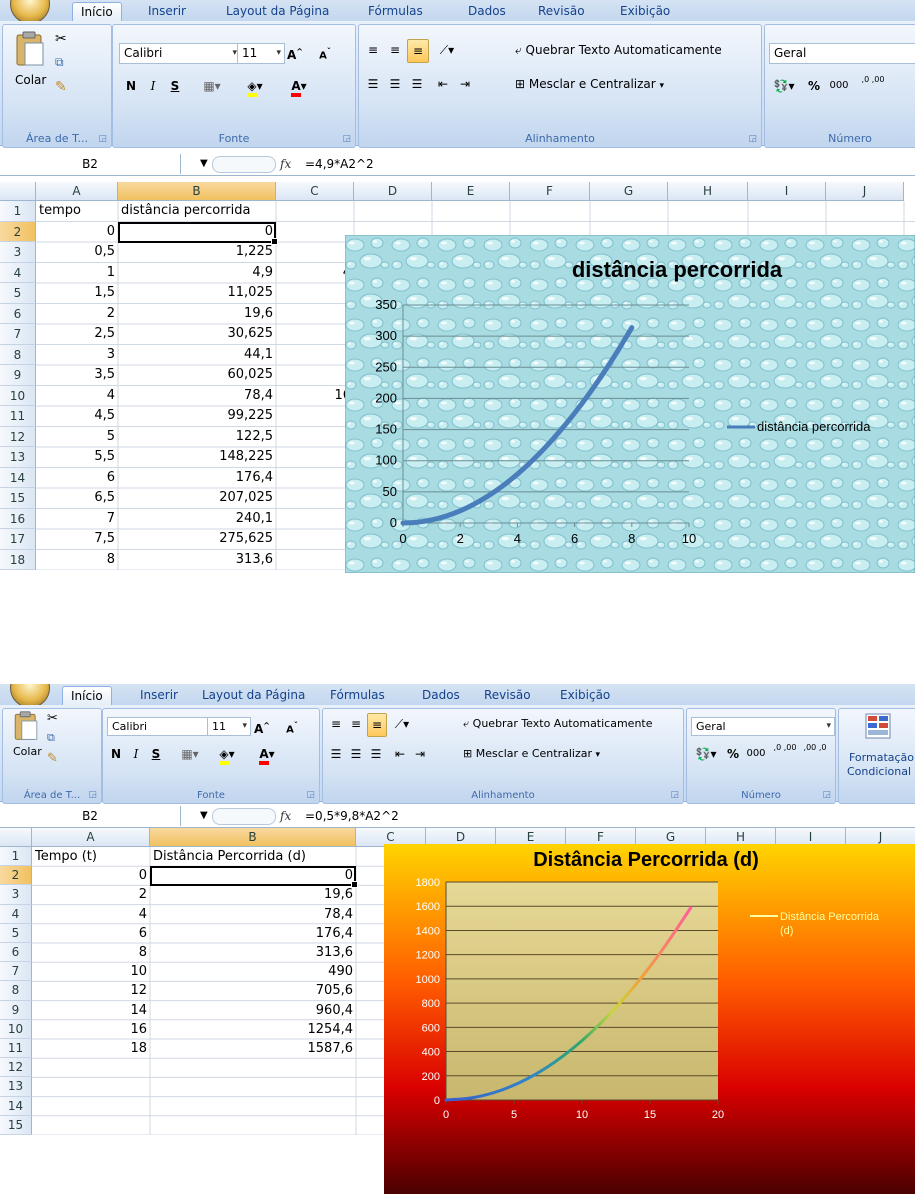 The image size is (915, 1194). What do you see at coordinates (253, 933) in the screenshot?
I see `cell-b5: 176,4` at bounding box center [253, 933].